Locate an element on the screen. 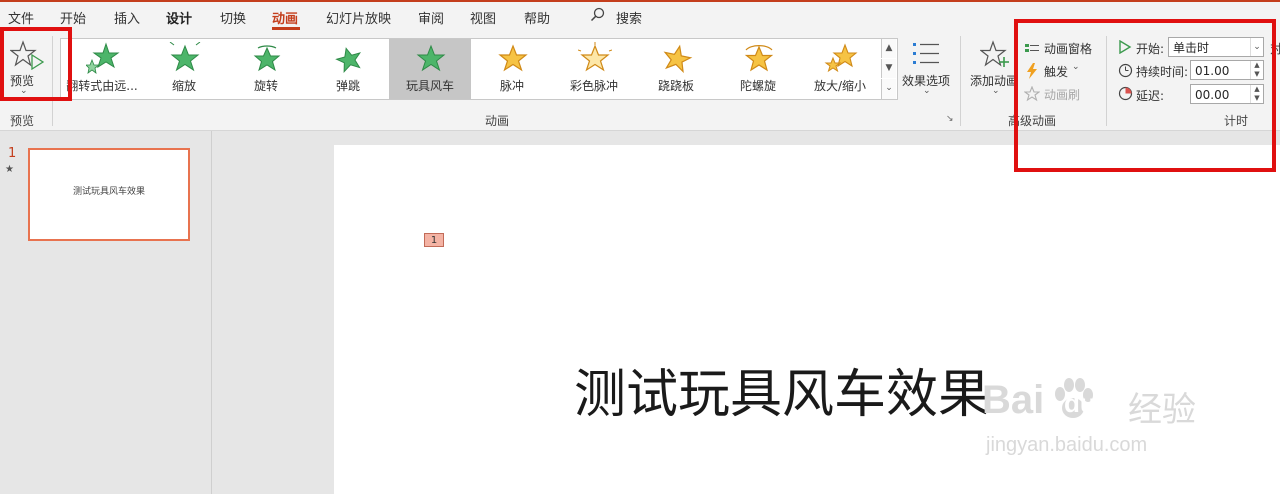 The image size is (1280, 494). divider is located at coordinates (960, 81).